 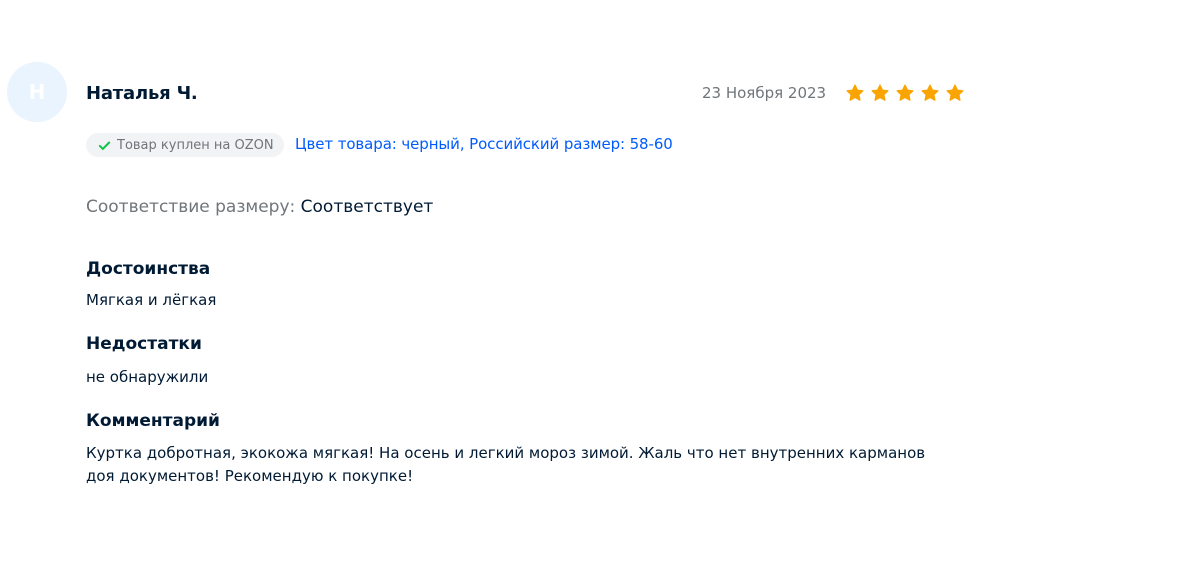 I want to click on size-fit: Соответствие размеру: Соответствует, so click(x=259, y=207).